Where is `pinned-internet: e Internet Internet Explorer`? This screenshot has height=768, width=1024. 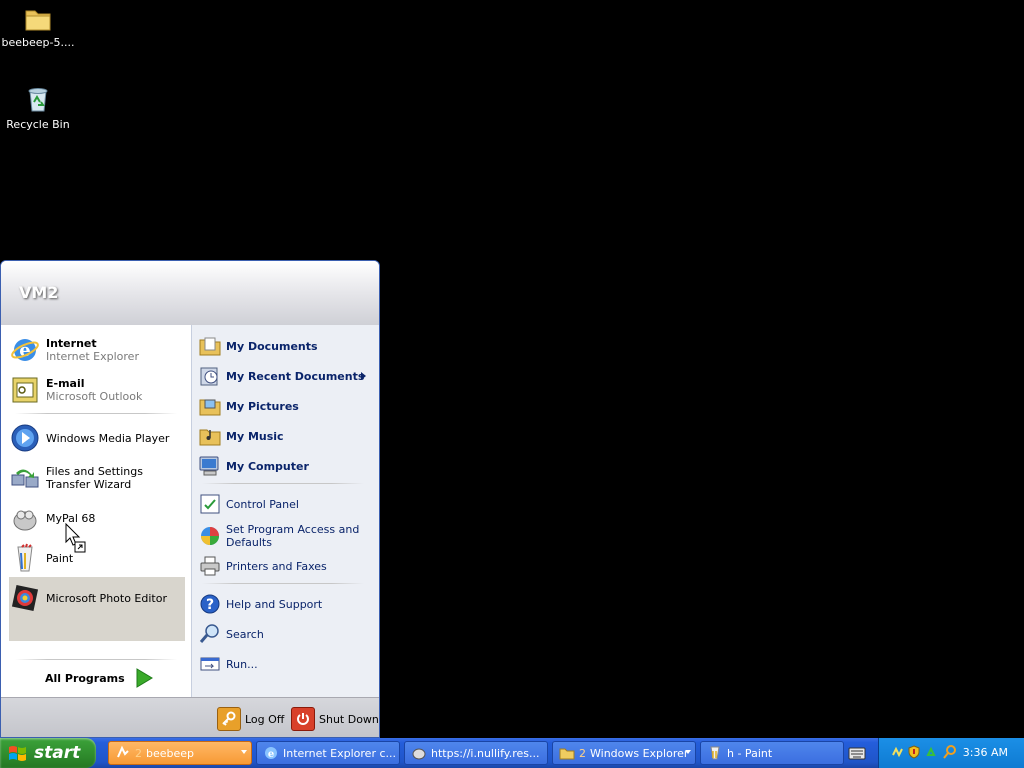 pinned-internet: e Internet Internet Explorer is located at coordinates (97, 350).